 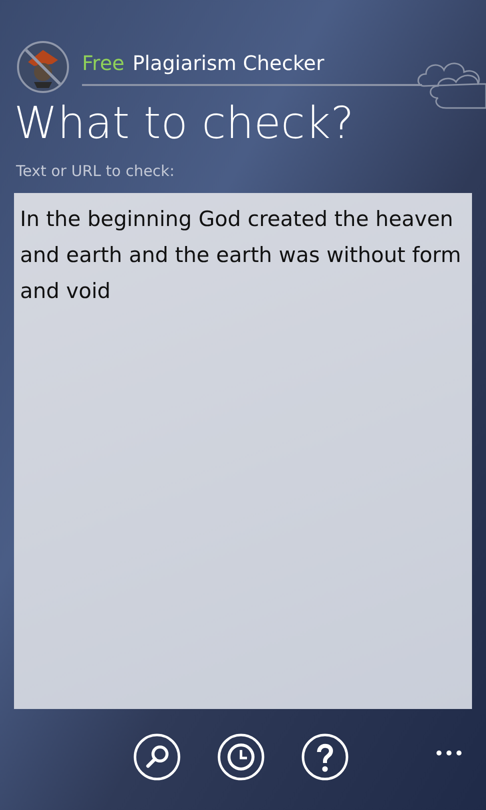 I want to click on field-label: Text or URL to check:, so click(x=96, y=171).